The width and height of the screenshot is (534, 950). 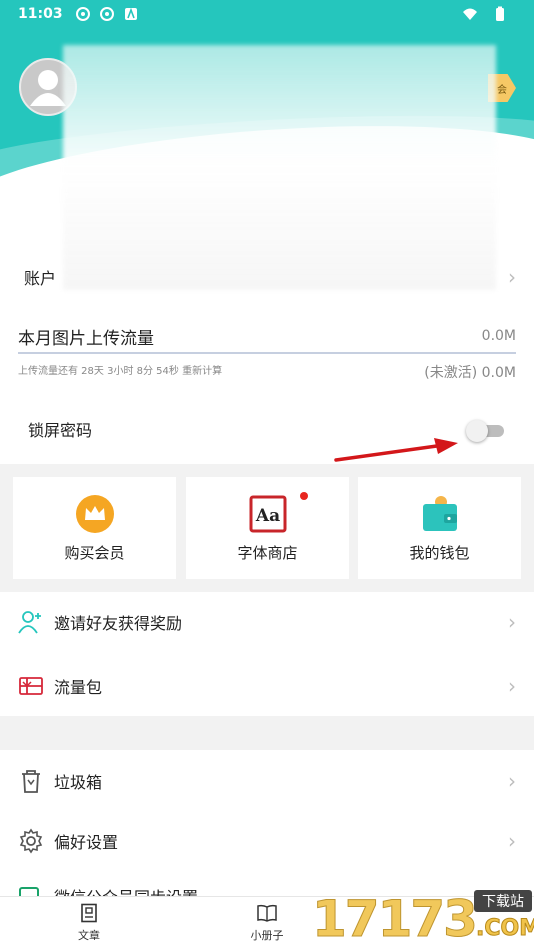 I want to click on upload-value: 0.0M, so click(x=498, y=336).